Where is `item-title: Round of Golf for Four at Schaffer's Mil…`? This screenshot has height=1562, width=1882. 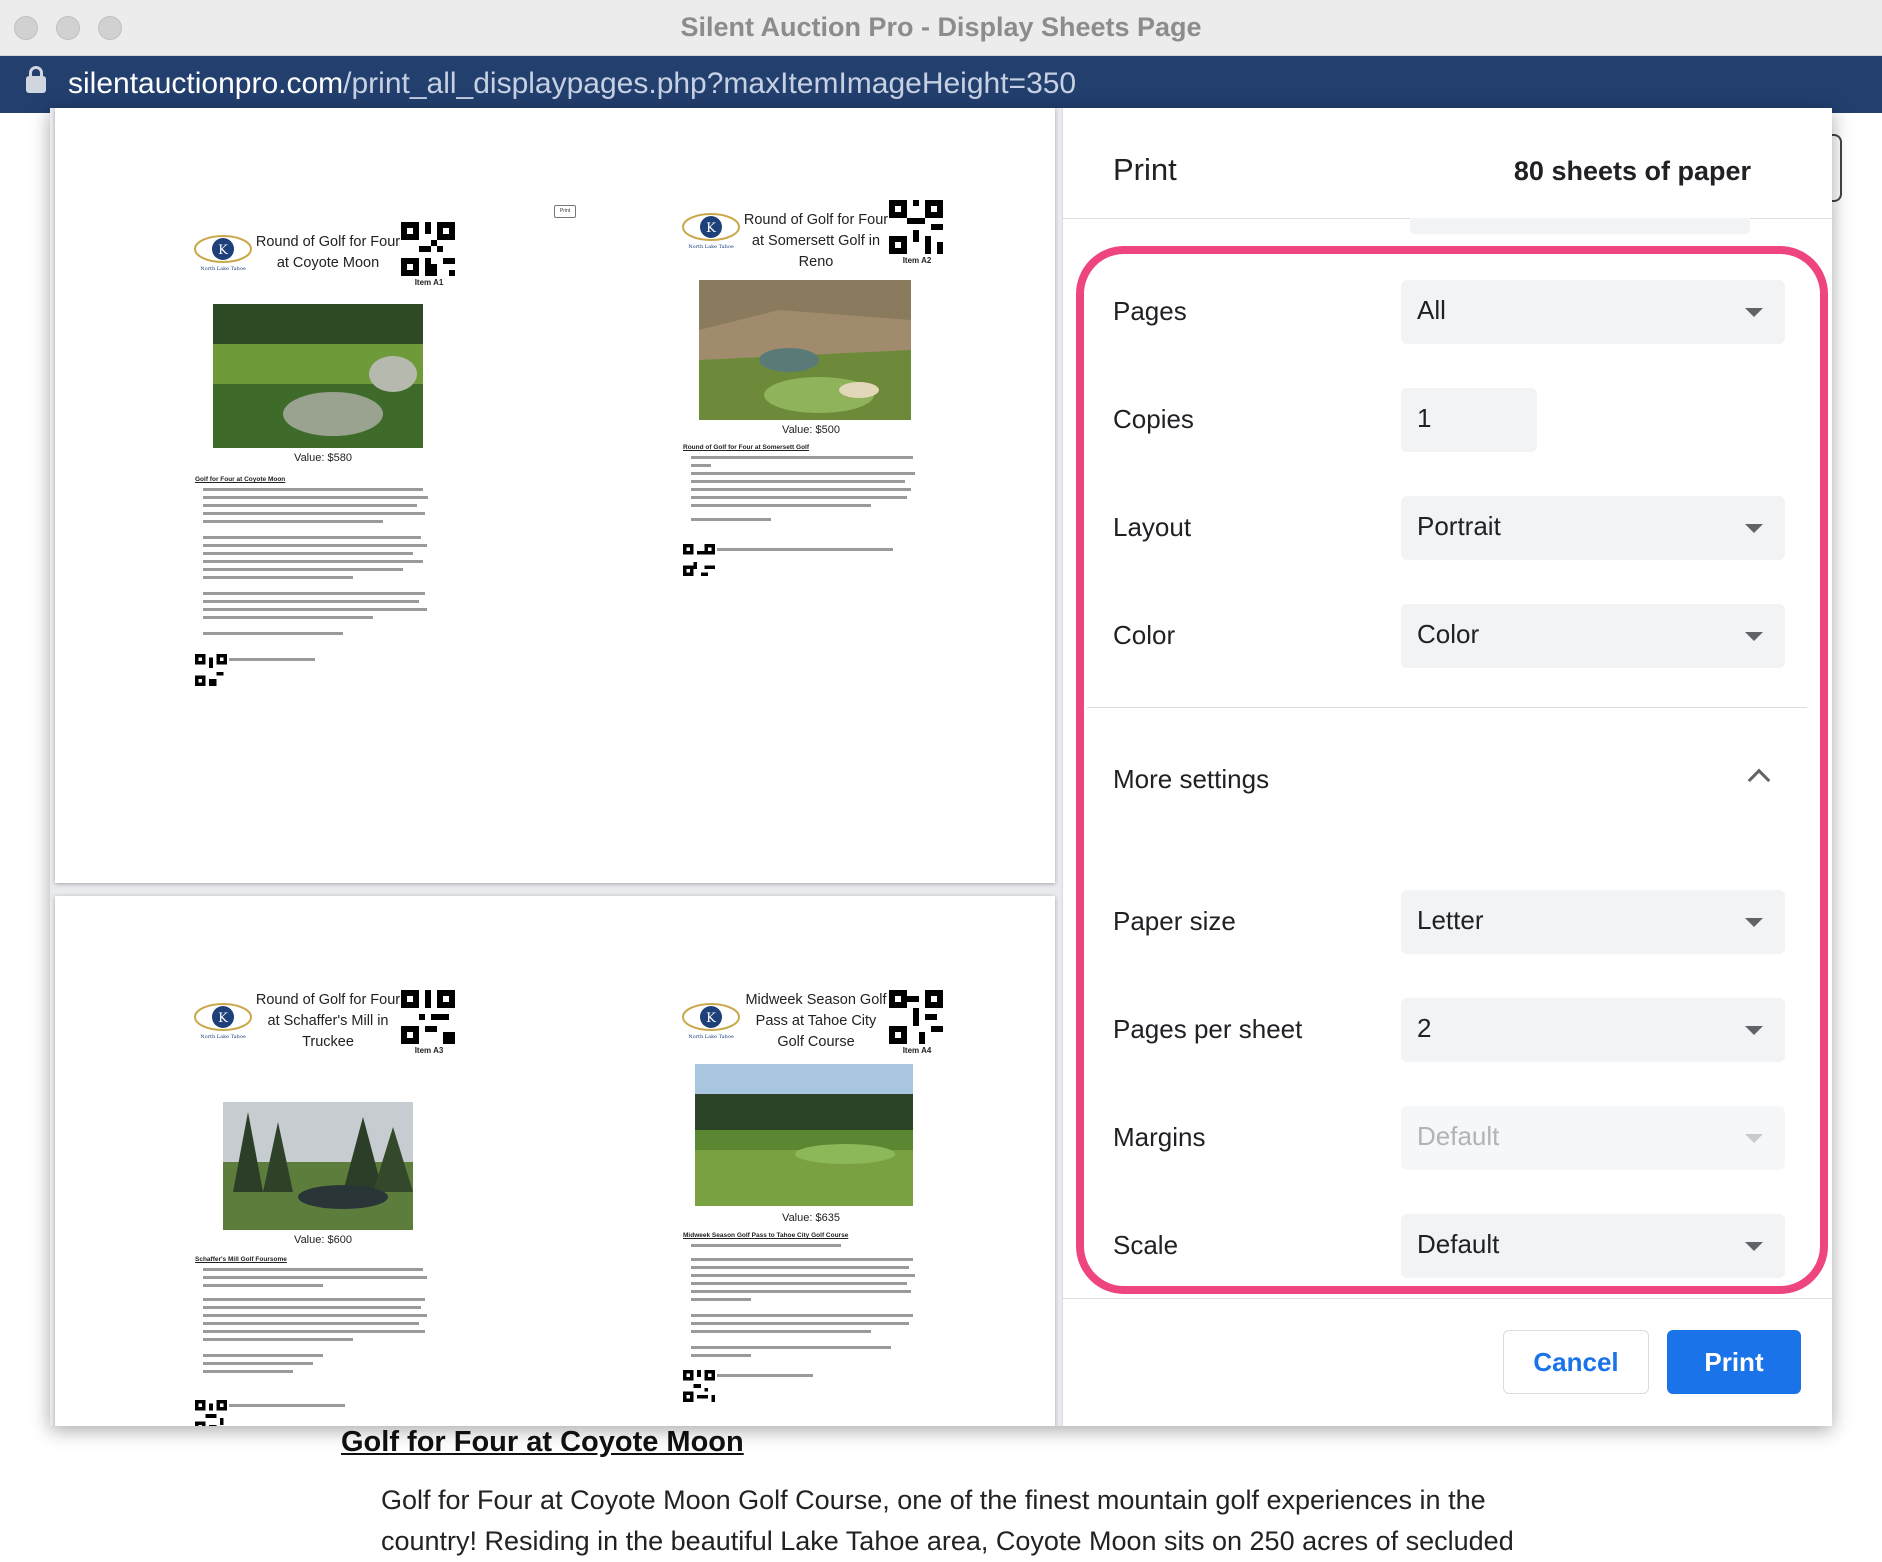
item-title: Round of Golf for Four at Schaffer's Mil… is located at coordinates (328, 1021).